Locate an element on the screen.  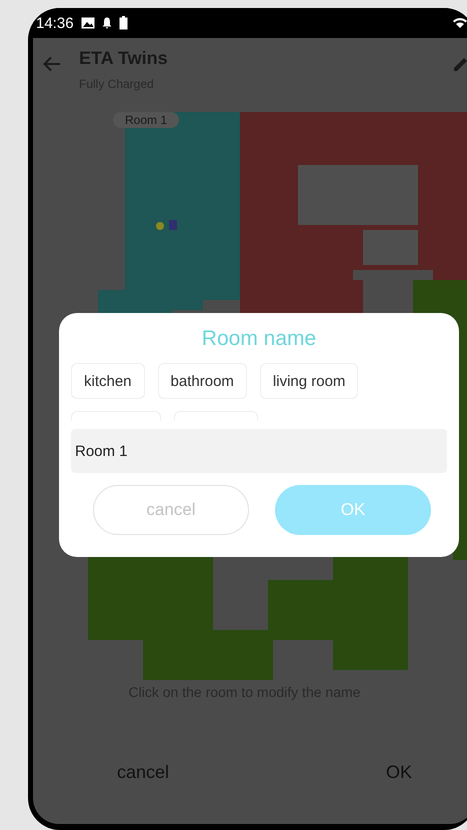
dialog-button: OK is located at coordinates (353, 510).